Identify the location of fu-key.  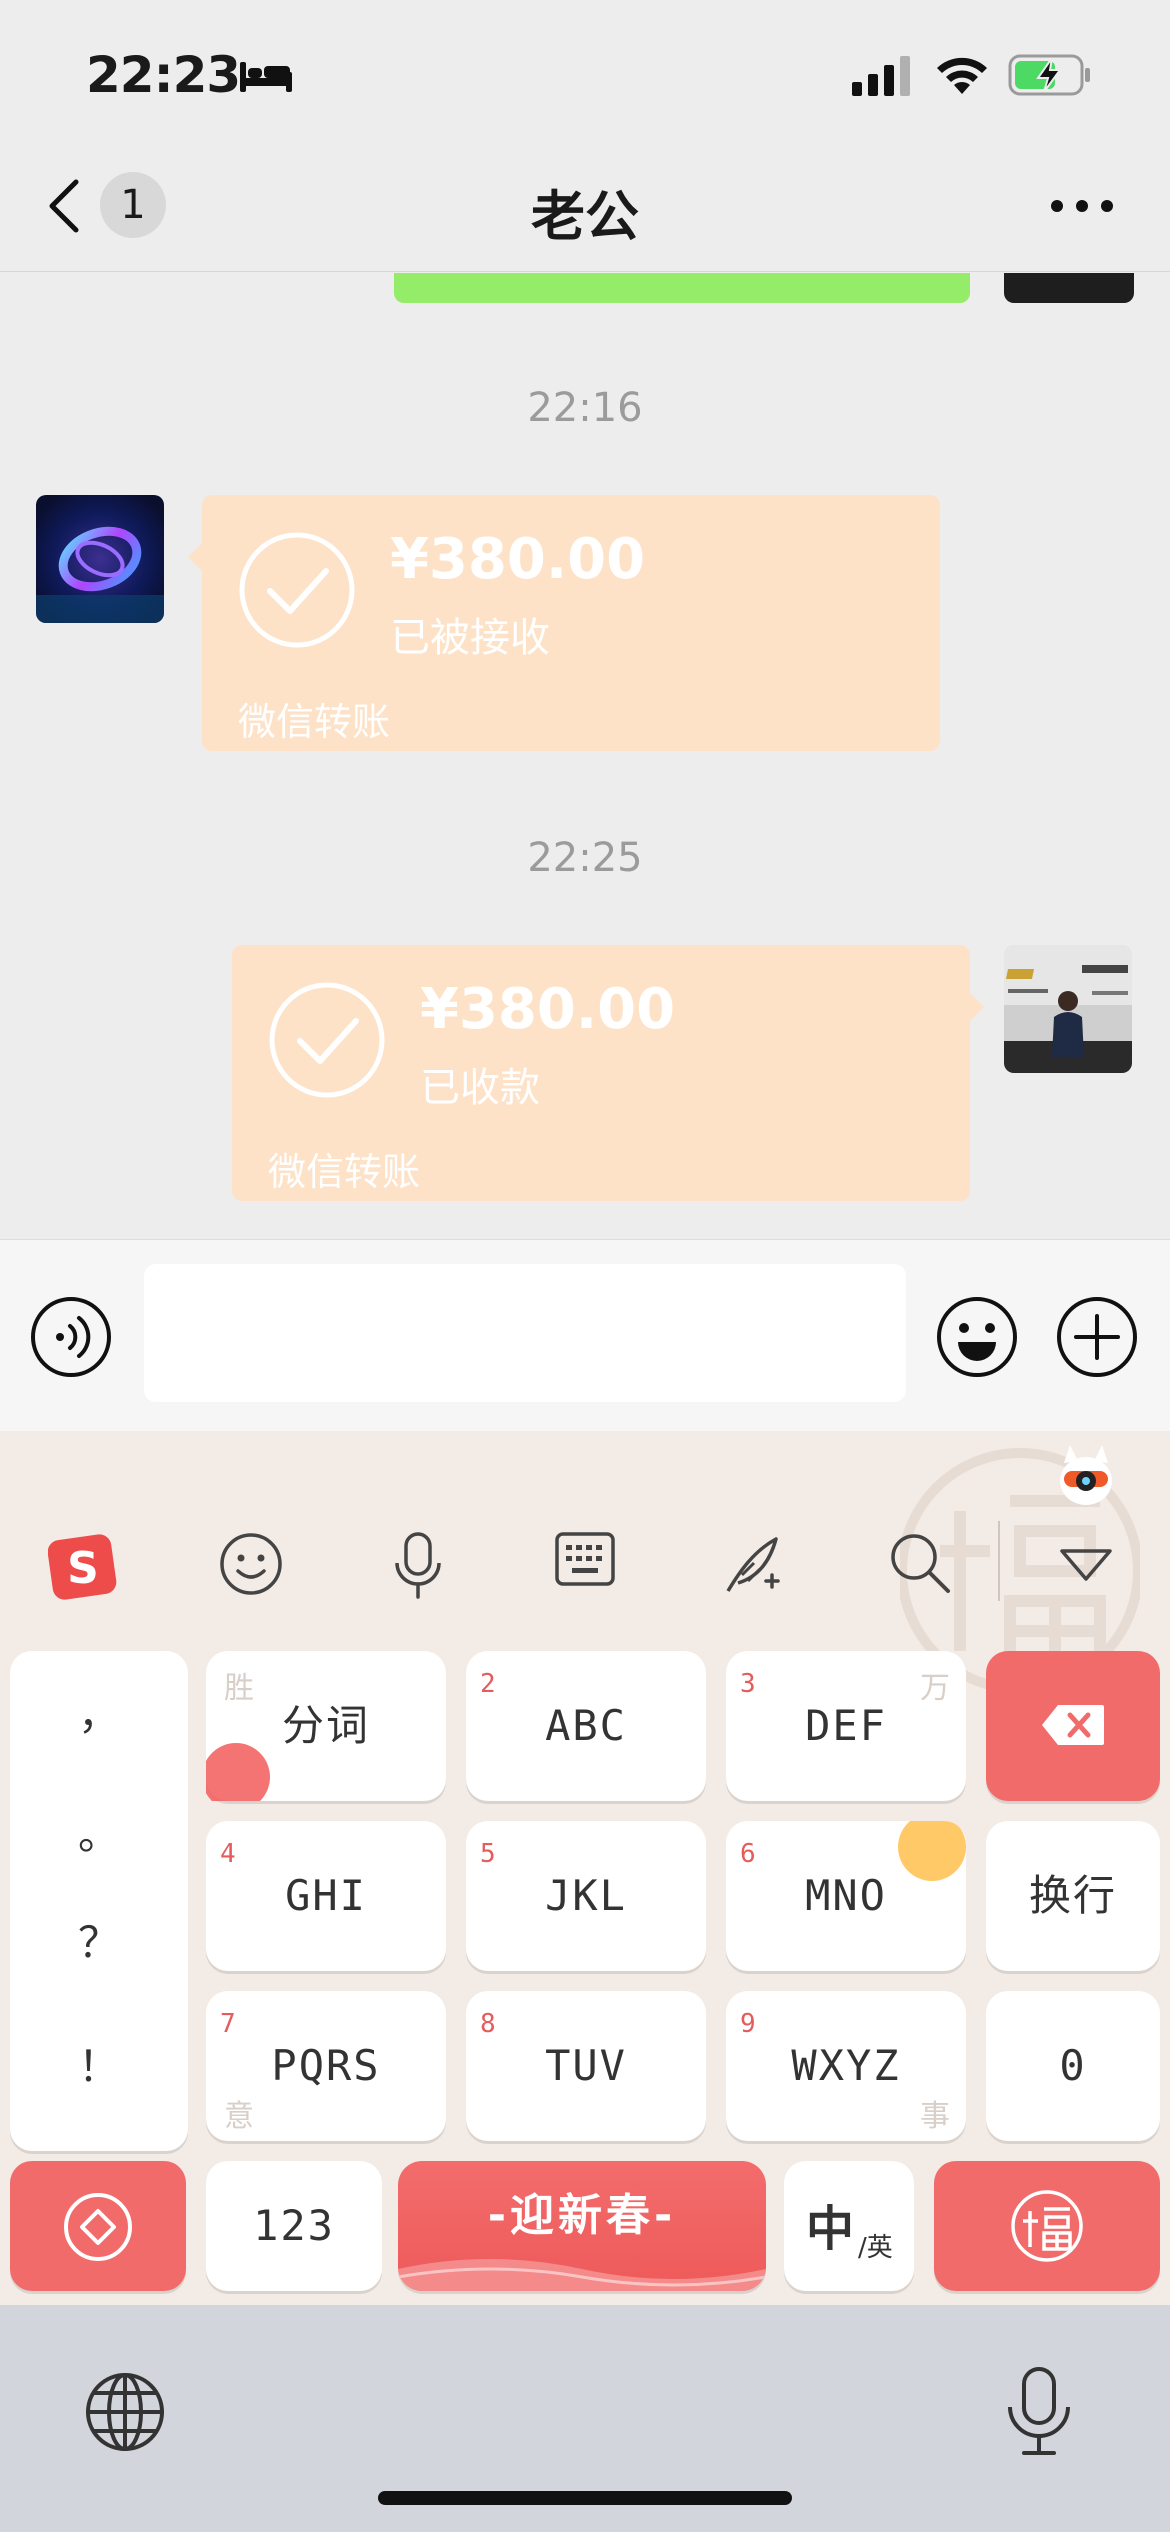
(1047, 2226).